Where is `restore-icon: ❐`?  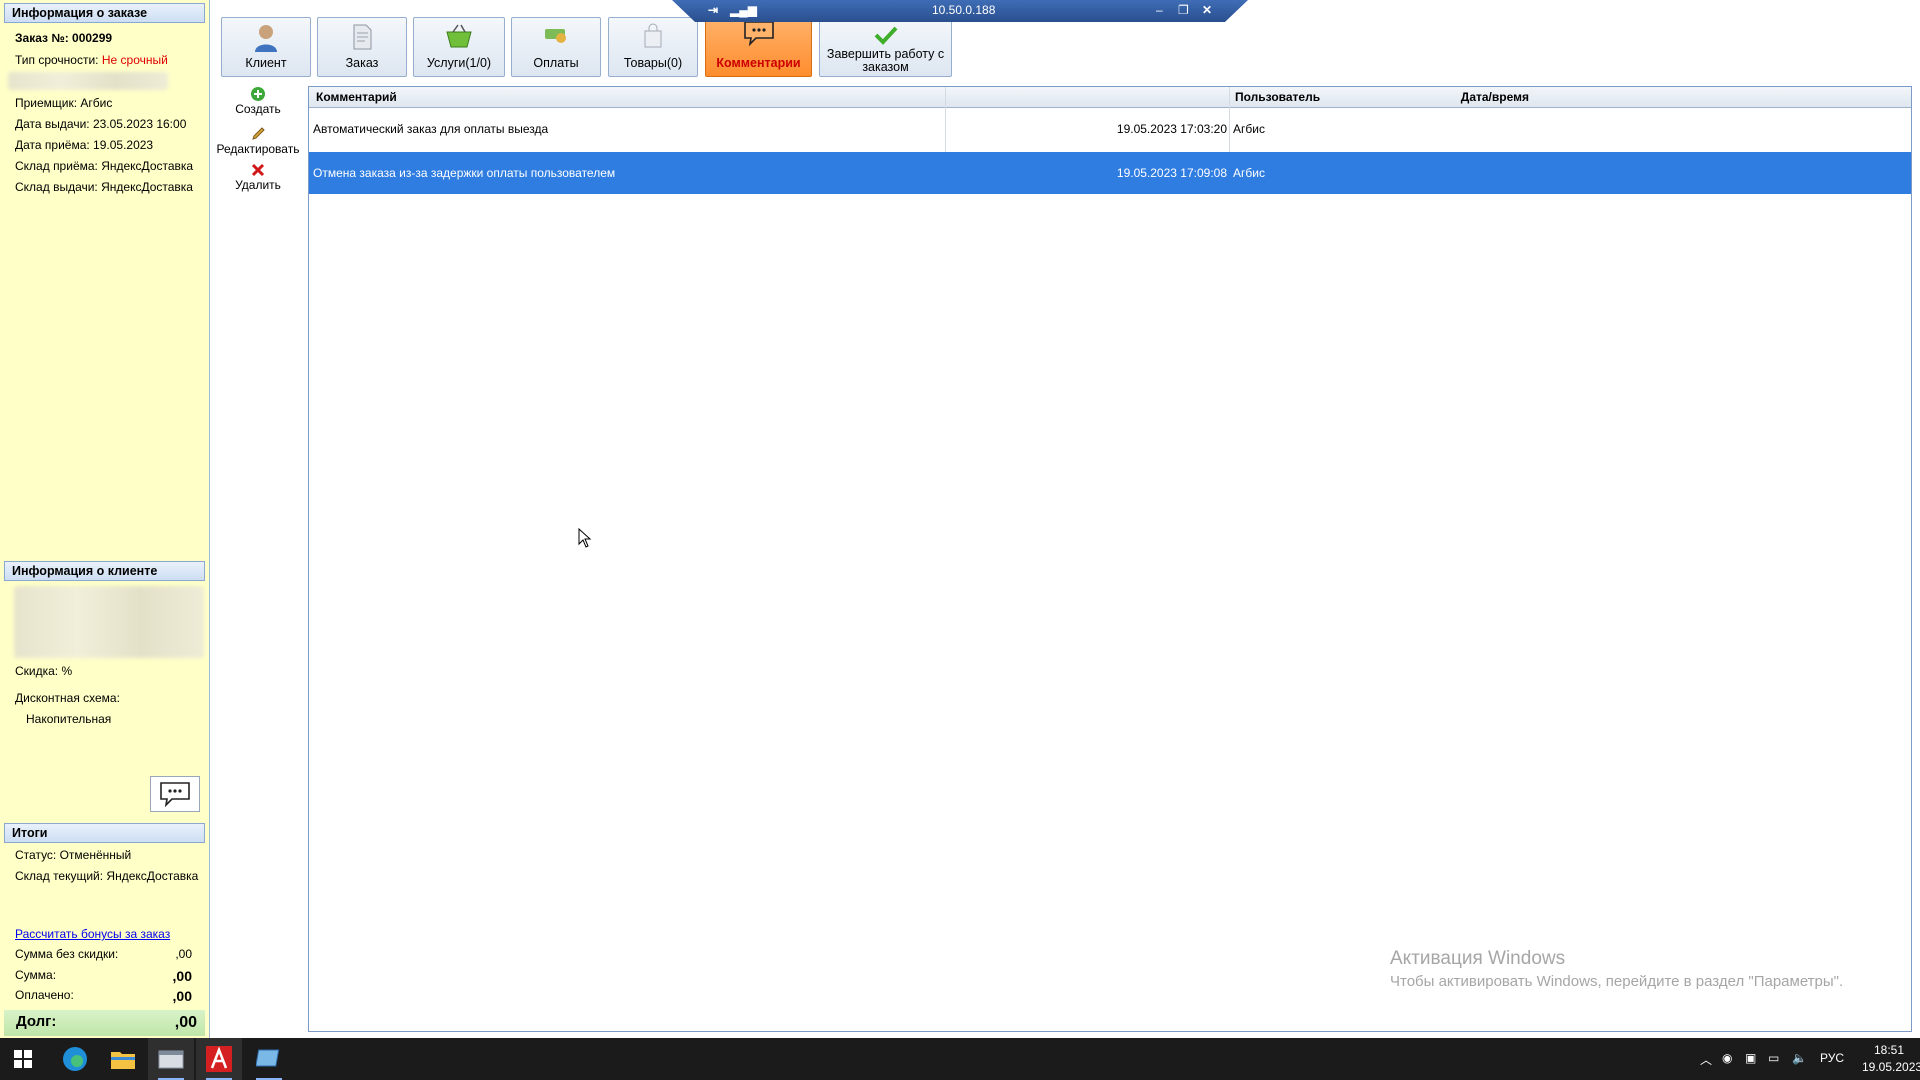
restore-icon: ❐ is located at coordinates (1183, 10).